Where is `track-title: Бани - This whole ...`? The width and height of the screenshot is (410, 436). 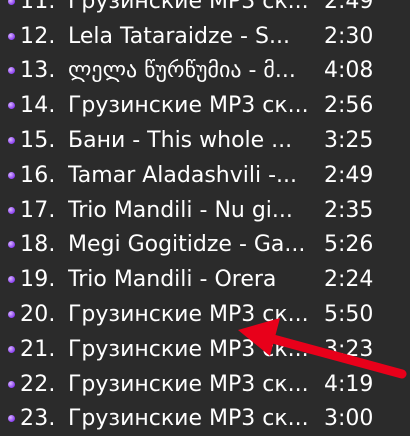 track-title: Бани - This whole ... is located at coordinates (180, 141).